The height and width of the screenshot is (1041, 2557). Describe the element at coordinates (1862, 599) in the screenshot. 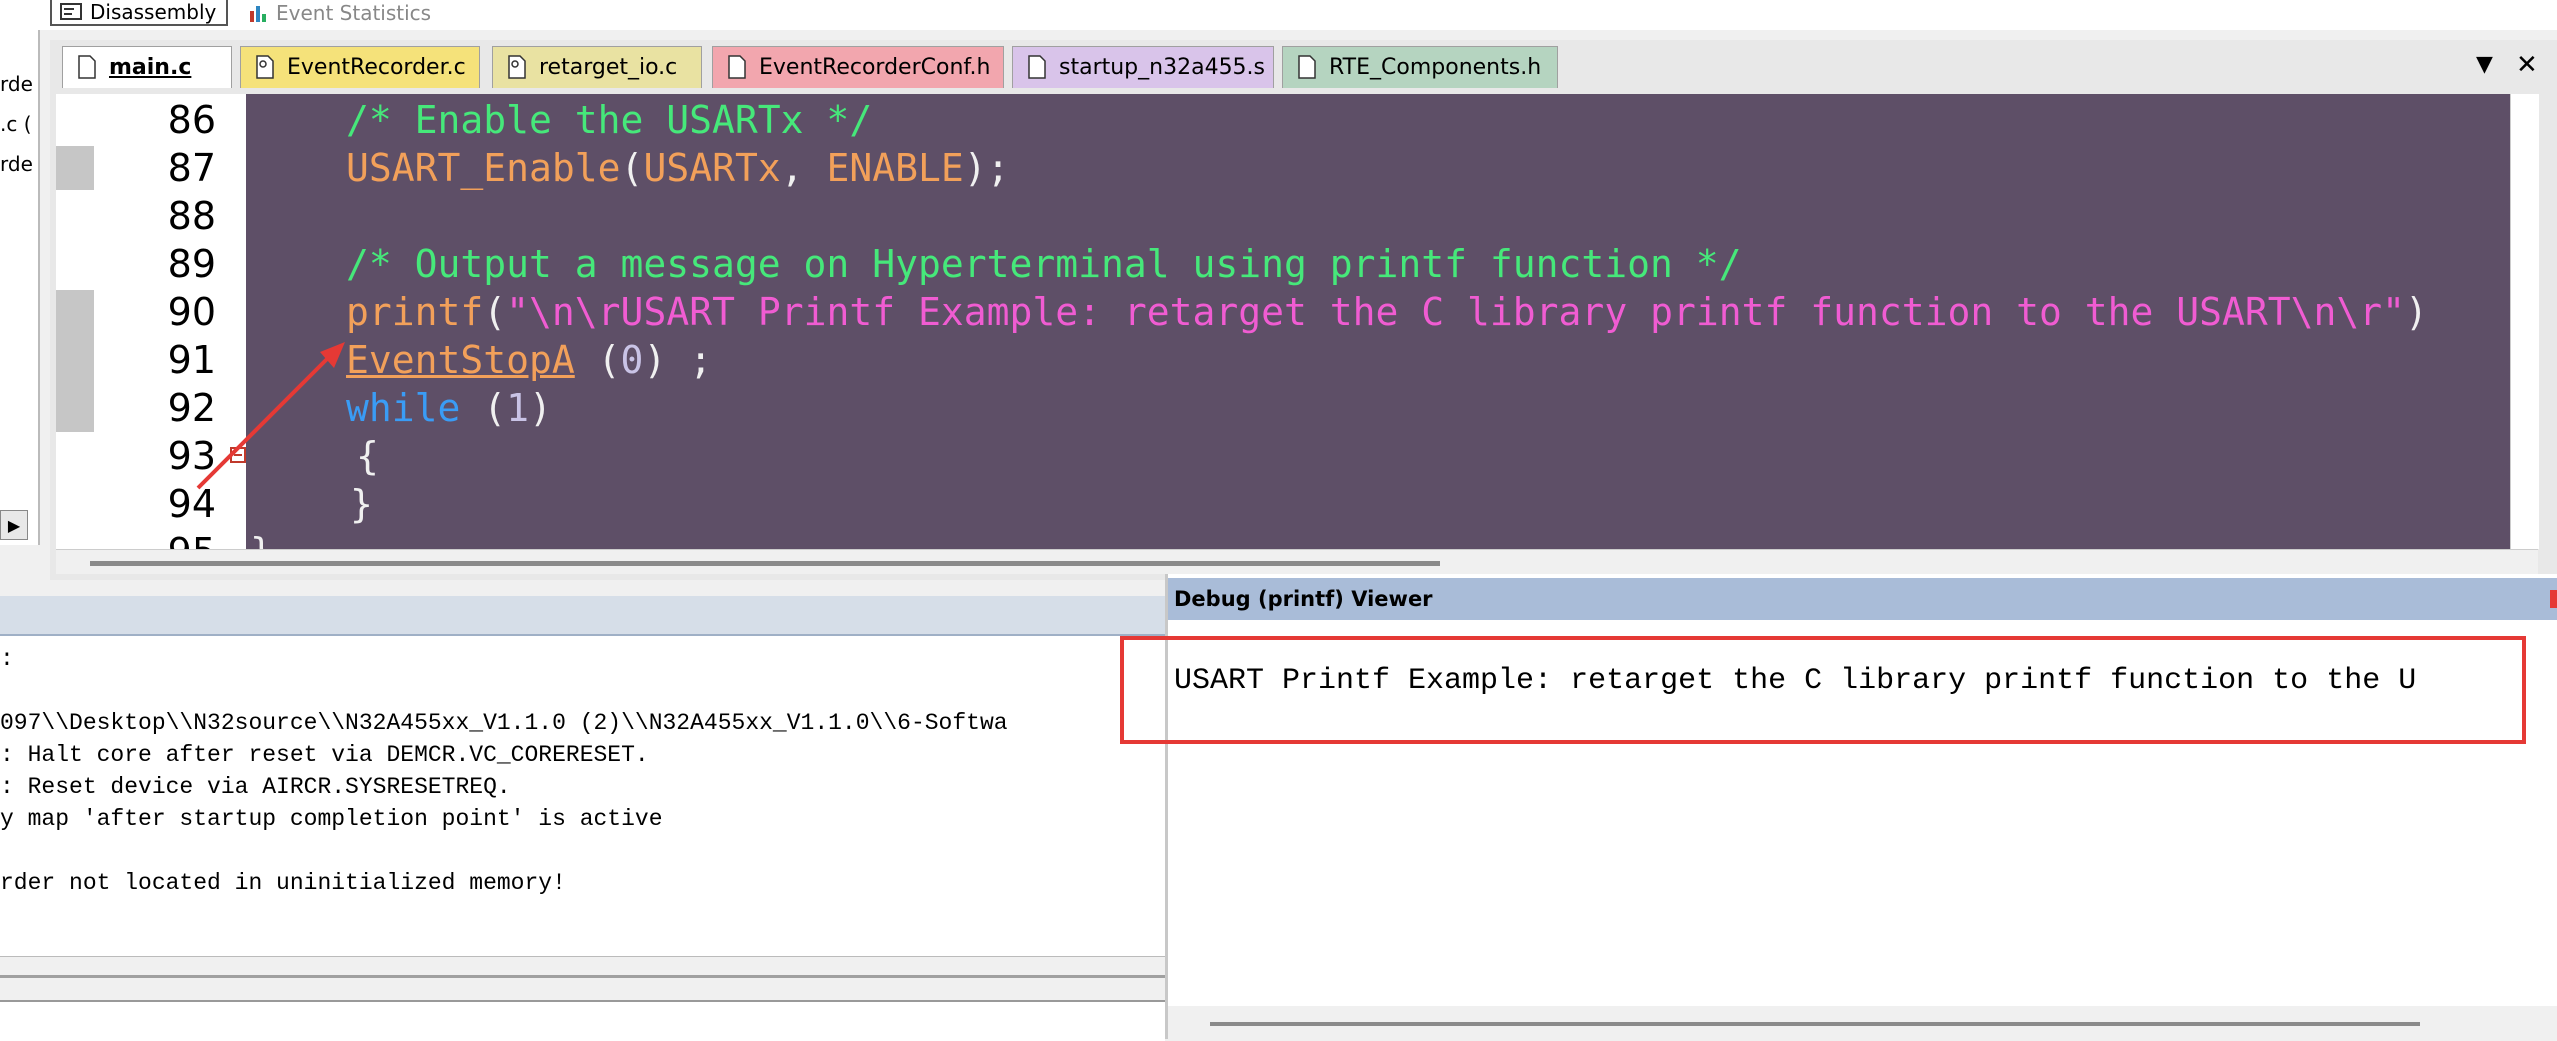

I see `debug-viewer-title: Debug (printf) Viewer` at that location.